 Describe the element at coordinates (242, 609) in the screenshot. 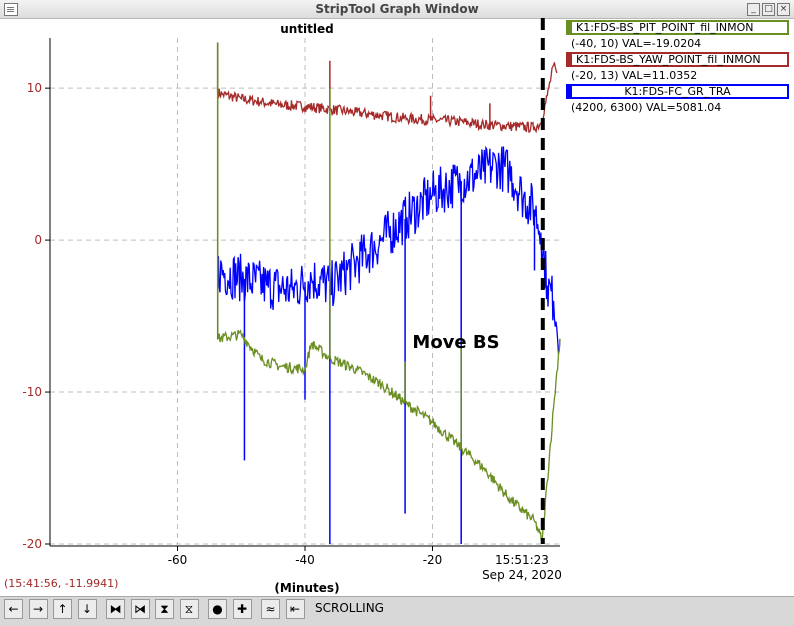

I see `auto-scale-button: ✚` at that location.